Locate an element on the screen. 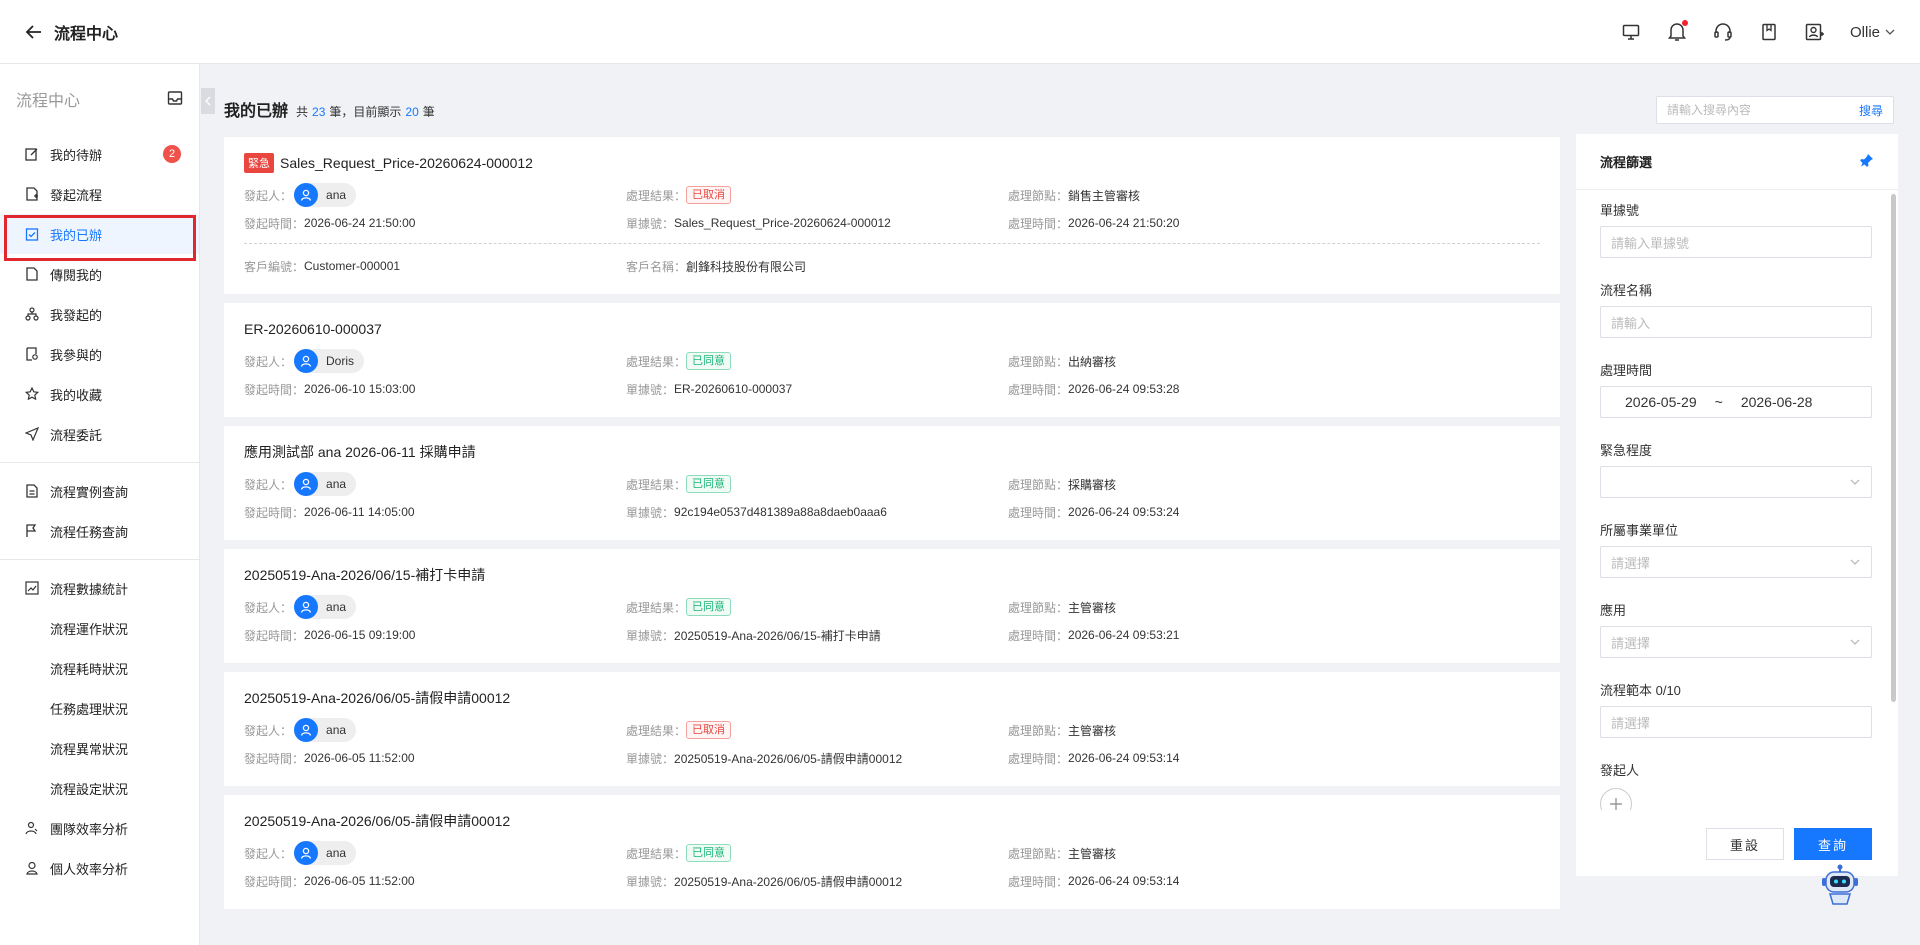 The image size is (1920, 945). template-select: 請選擇 is located at coordinates (1736, 722).